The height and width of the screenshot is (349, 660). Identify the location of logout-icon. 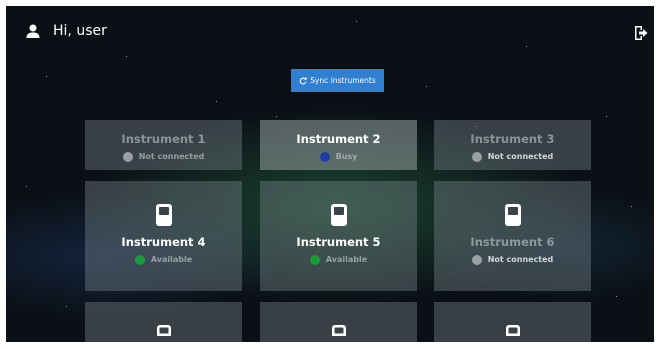
(641, 33).